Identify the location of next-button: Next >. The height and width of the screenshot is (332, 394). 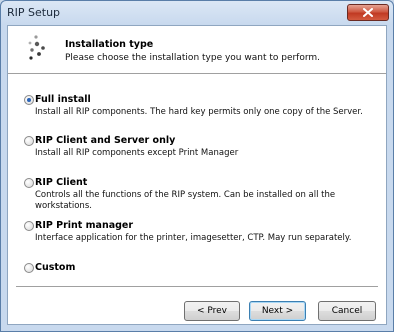
(277, 311).